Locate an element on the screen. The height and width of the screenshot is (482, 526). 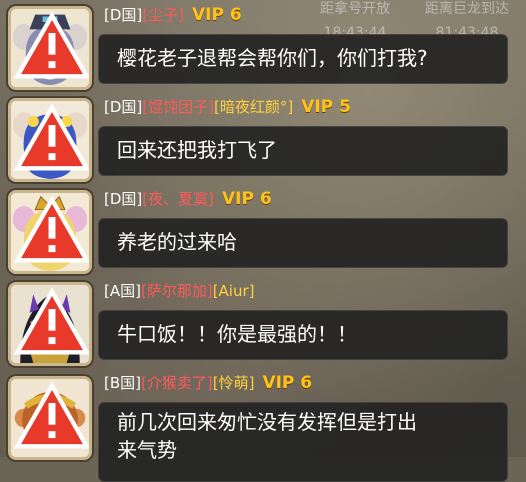
player-name: [馄饨团子] is located at coordinates (178, 107).